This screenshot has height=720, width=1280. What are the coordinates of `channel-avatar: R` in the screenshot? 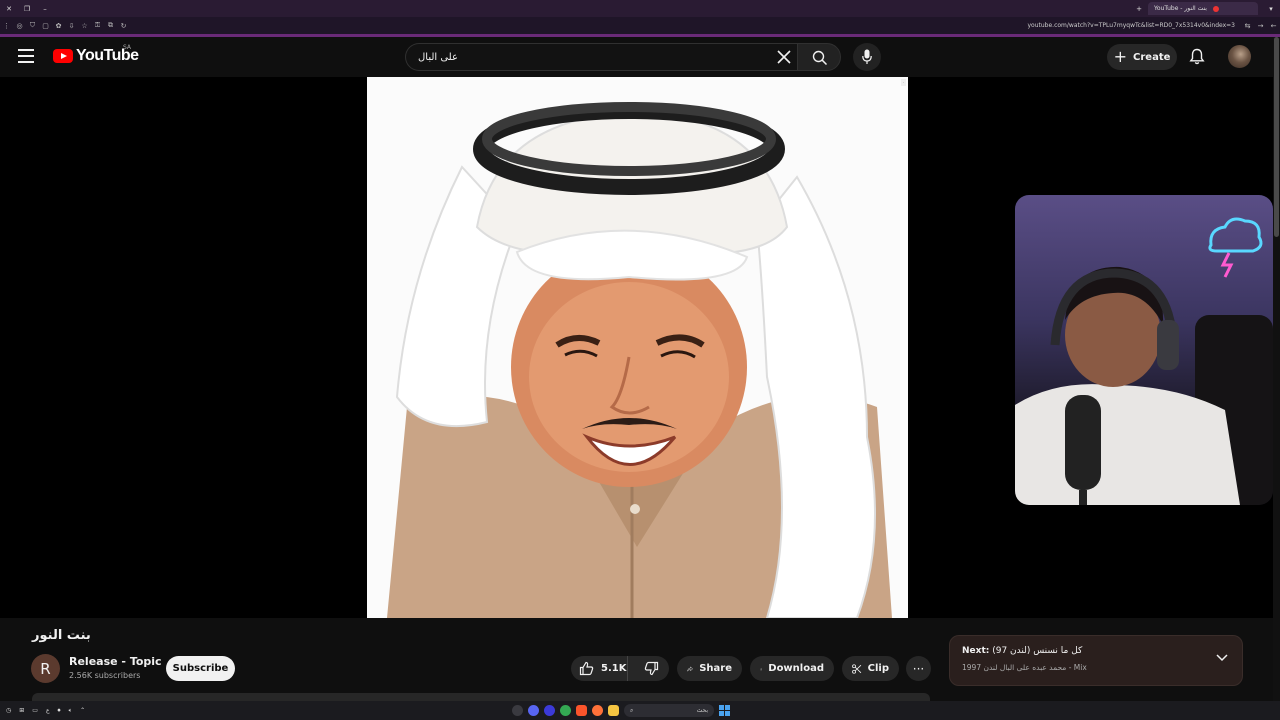 It's located at (45, 668).